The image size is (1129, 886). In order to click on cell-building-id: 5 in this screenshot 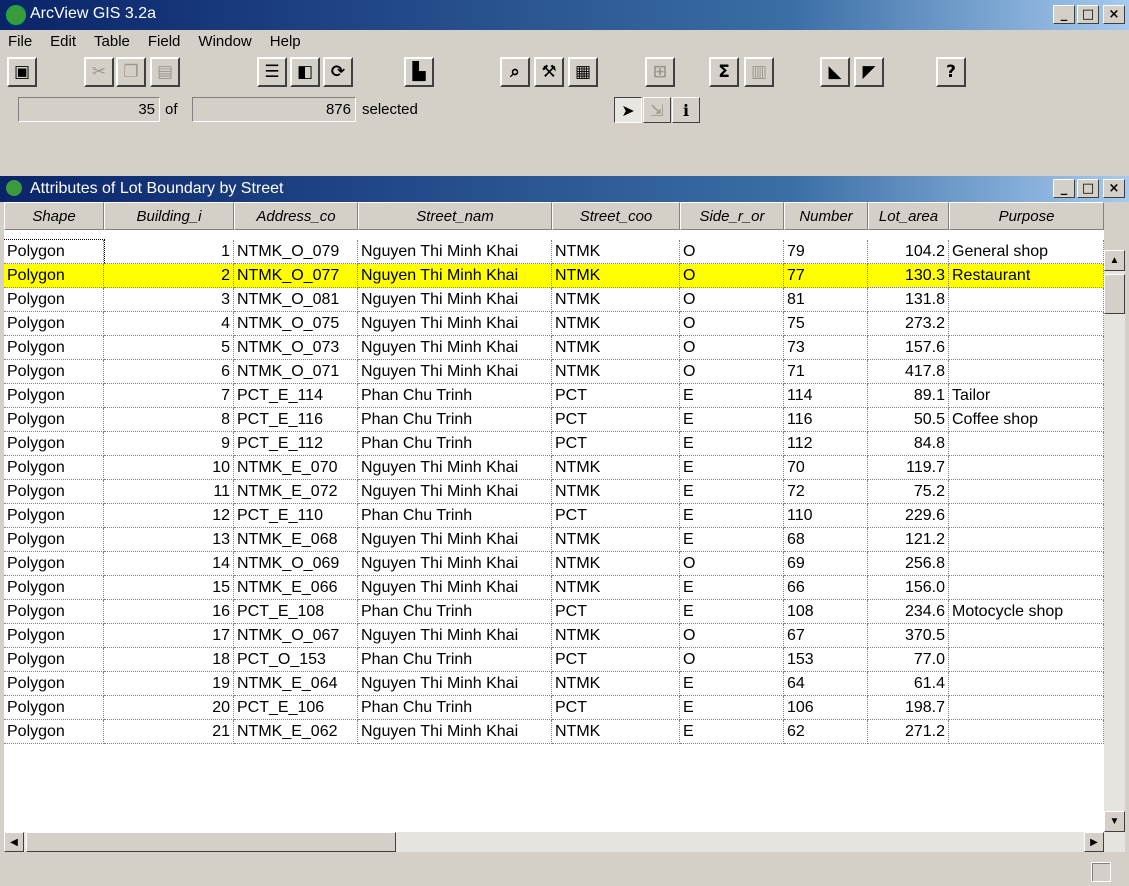, I will do `click(169, 348)`.